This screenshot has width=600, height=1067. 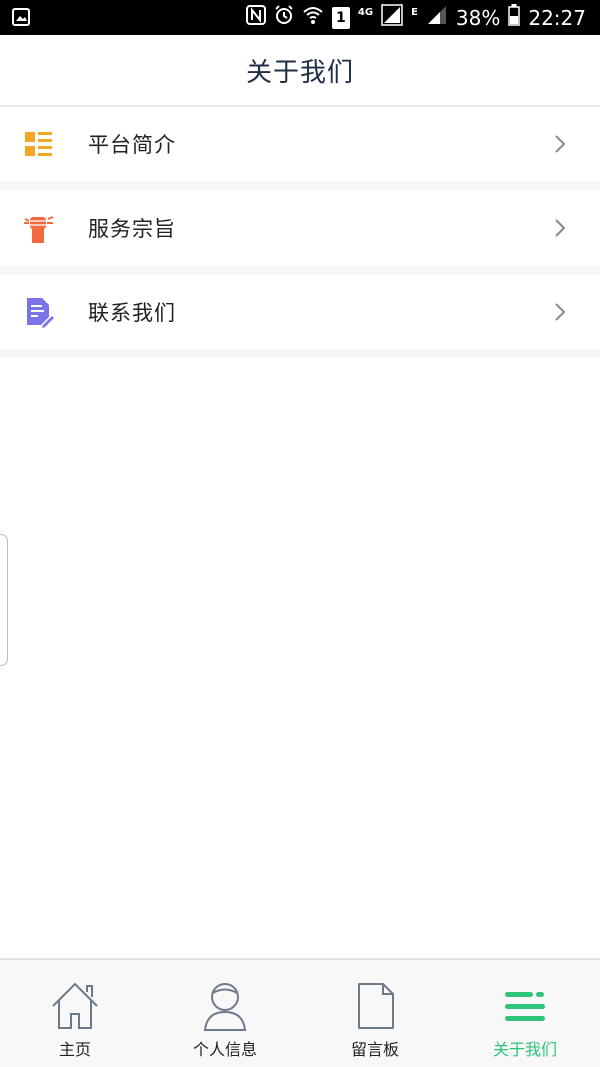 I want to click on bottom-tab-bar: 主页 个人信息 留言板 关于我们, so click(x=300, y=1012).